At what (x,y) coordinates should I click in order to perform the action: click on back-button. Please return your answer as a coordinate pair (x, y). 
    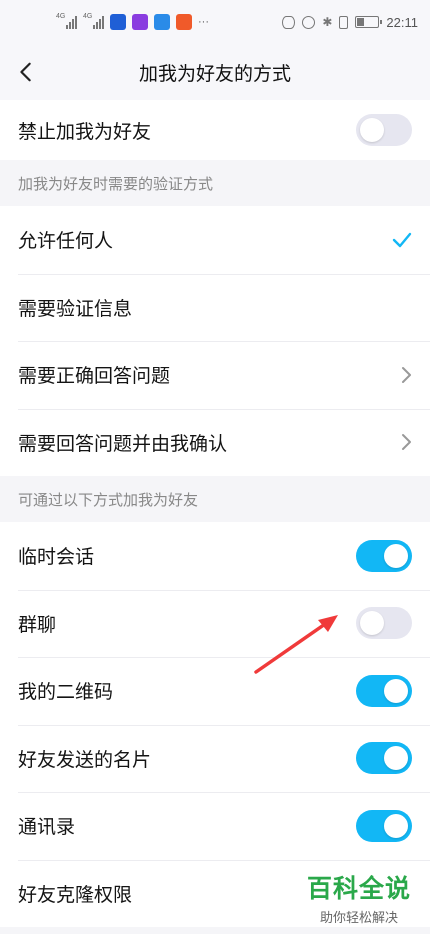
    Looking at the image, I should click on (26, 72).